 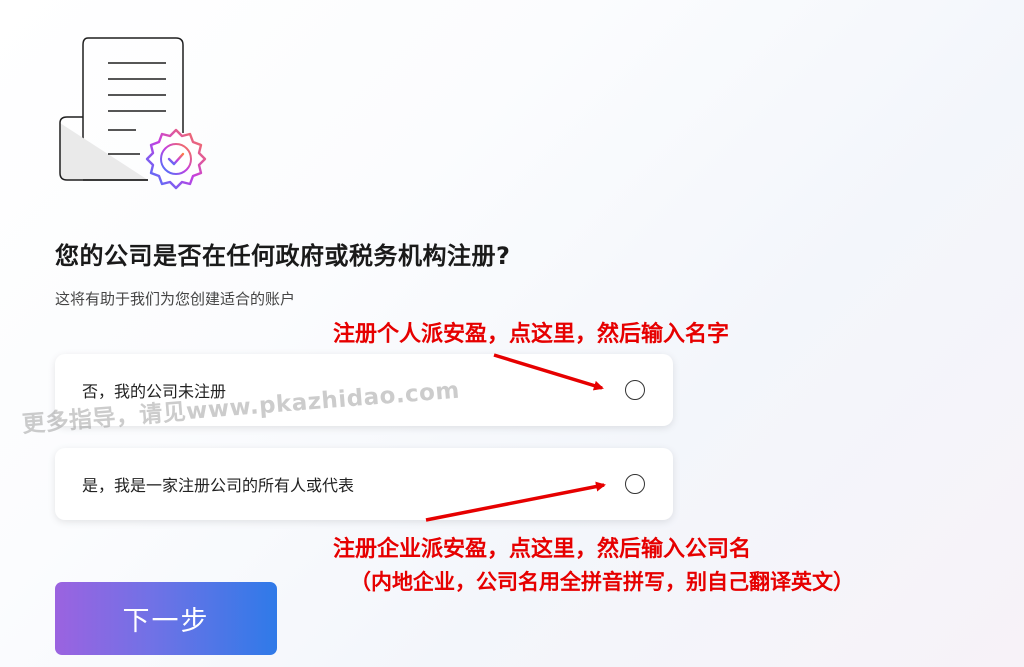 What do you see at coordinates (531, 334) in the screenshot?
I see `annotation-personal: 注册个人派安盈，点这里，然后输入名字` at bounding box center [531, 334].